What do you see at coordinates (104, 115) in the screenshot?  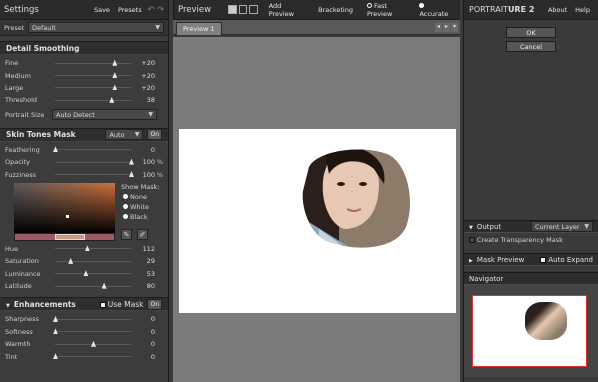 I see `portrait-size-dropdown: Auto Detect ▼` at bounding box center [104, 115].